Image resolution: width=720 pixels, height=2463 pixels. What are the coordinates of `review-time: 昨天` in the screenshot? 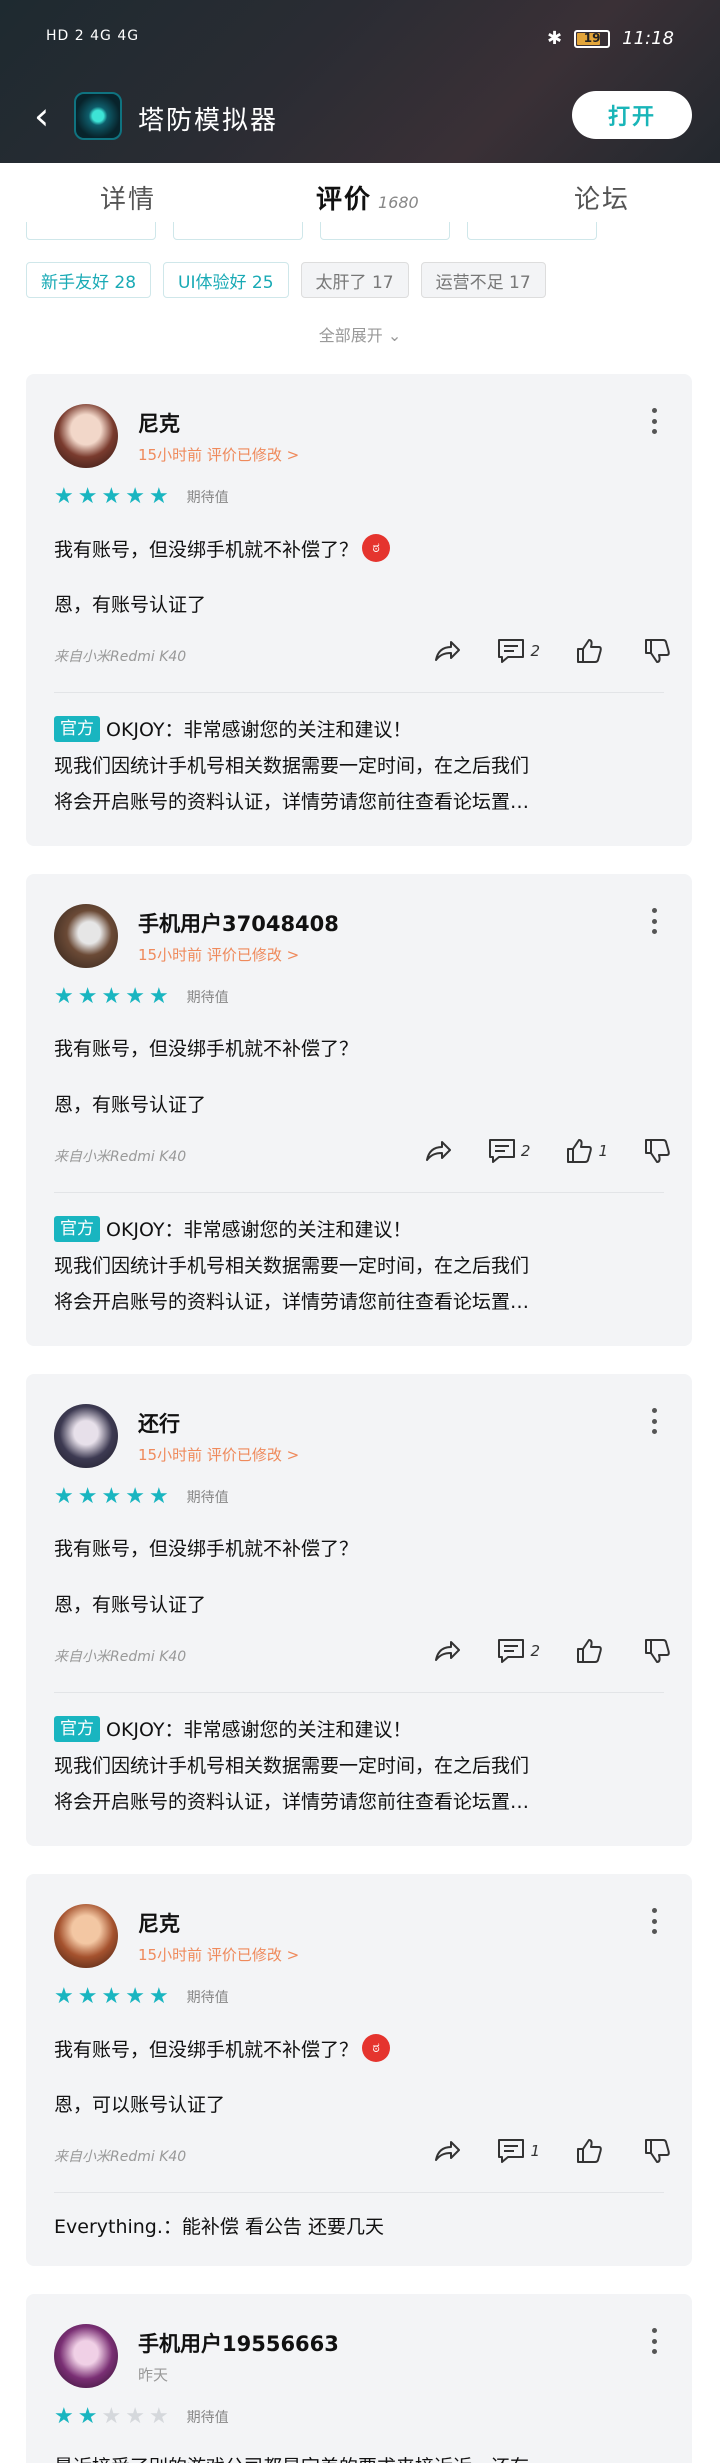 It's located at (153, 2374).